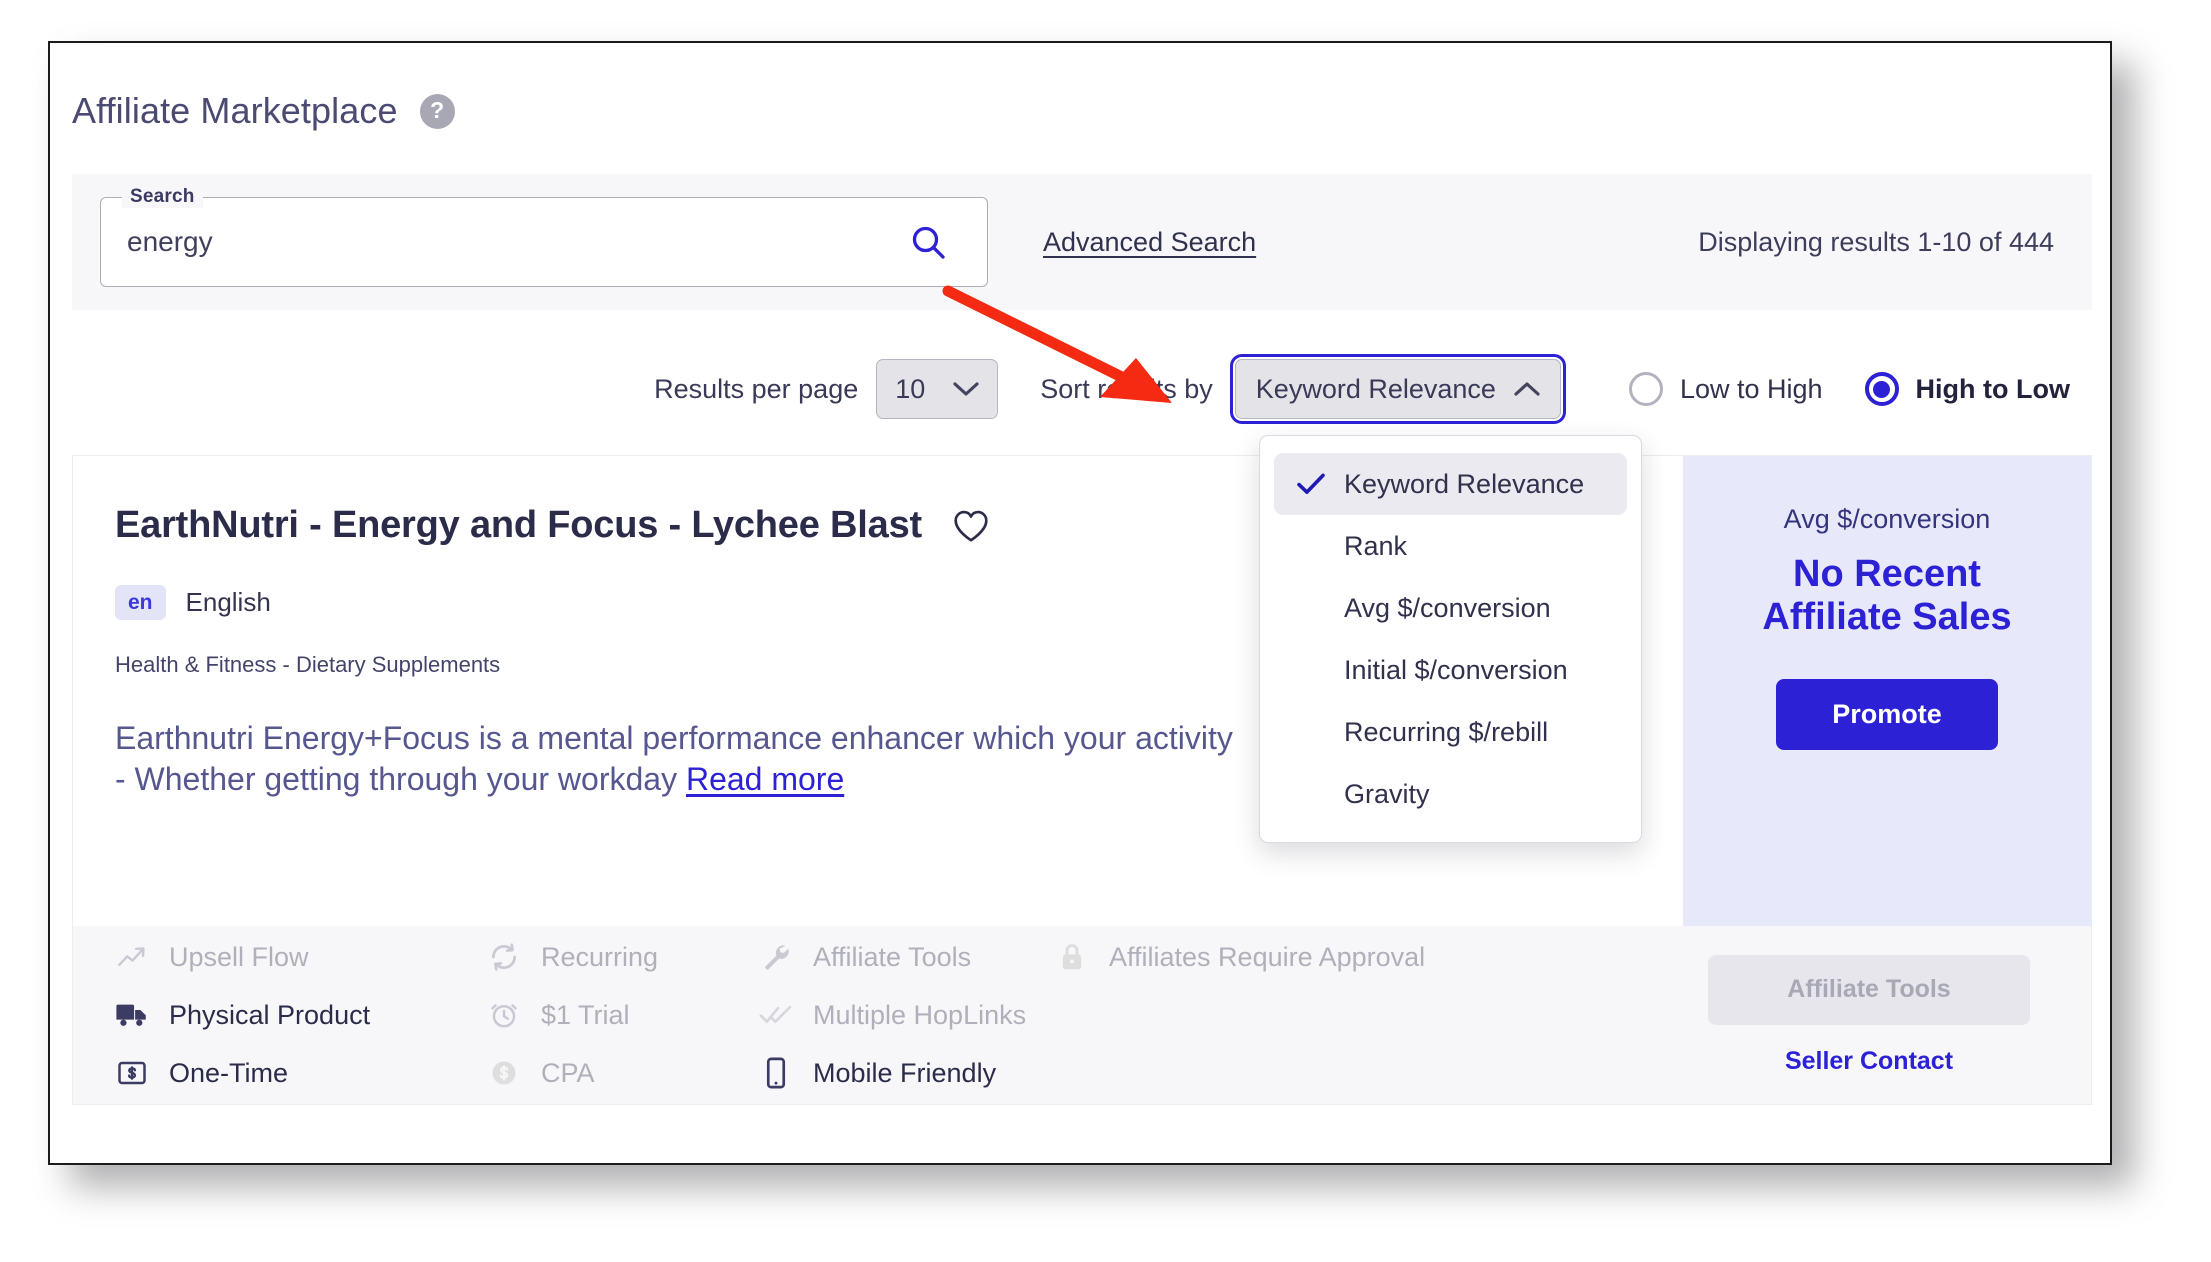 The width and height of the screenshot is (2211, 1262). What do you see at coordinates (1267, 956) in the screenshot?
I see `attribute-label: Affiliates Require Approval` at bounding box center [1267, 956].